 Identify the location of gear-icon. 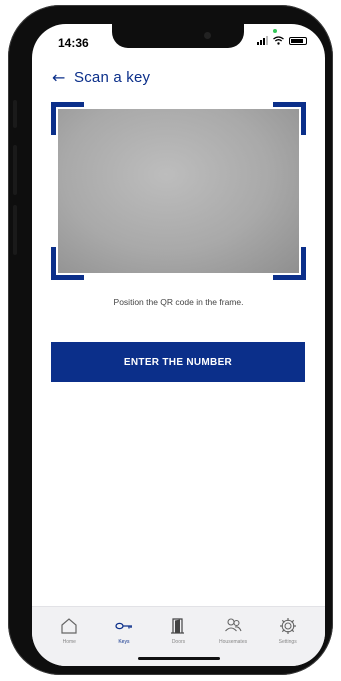
(287, 626).